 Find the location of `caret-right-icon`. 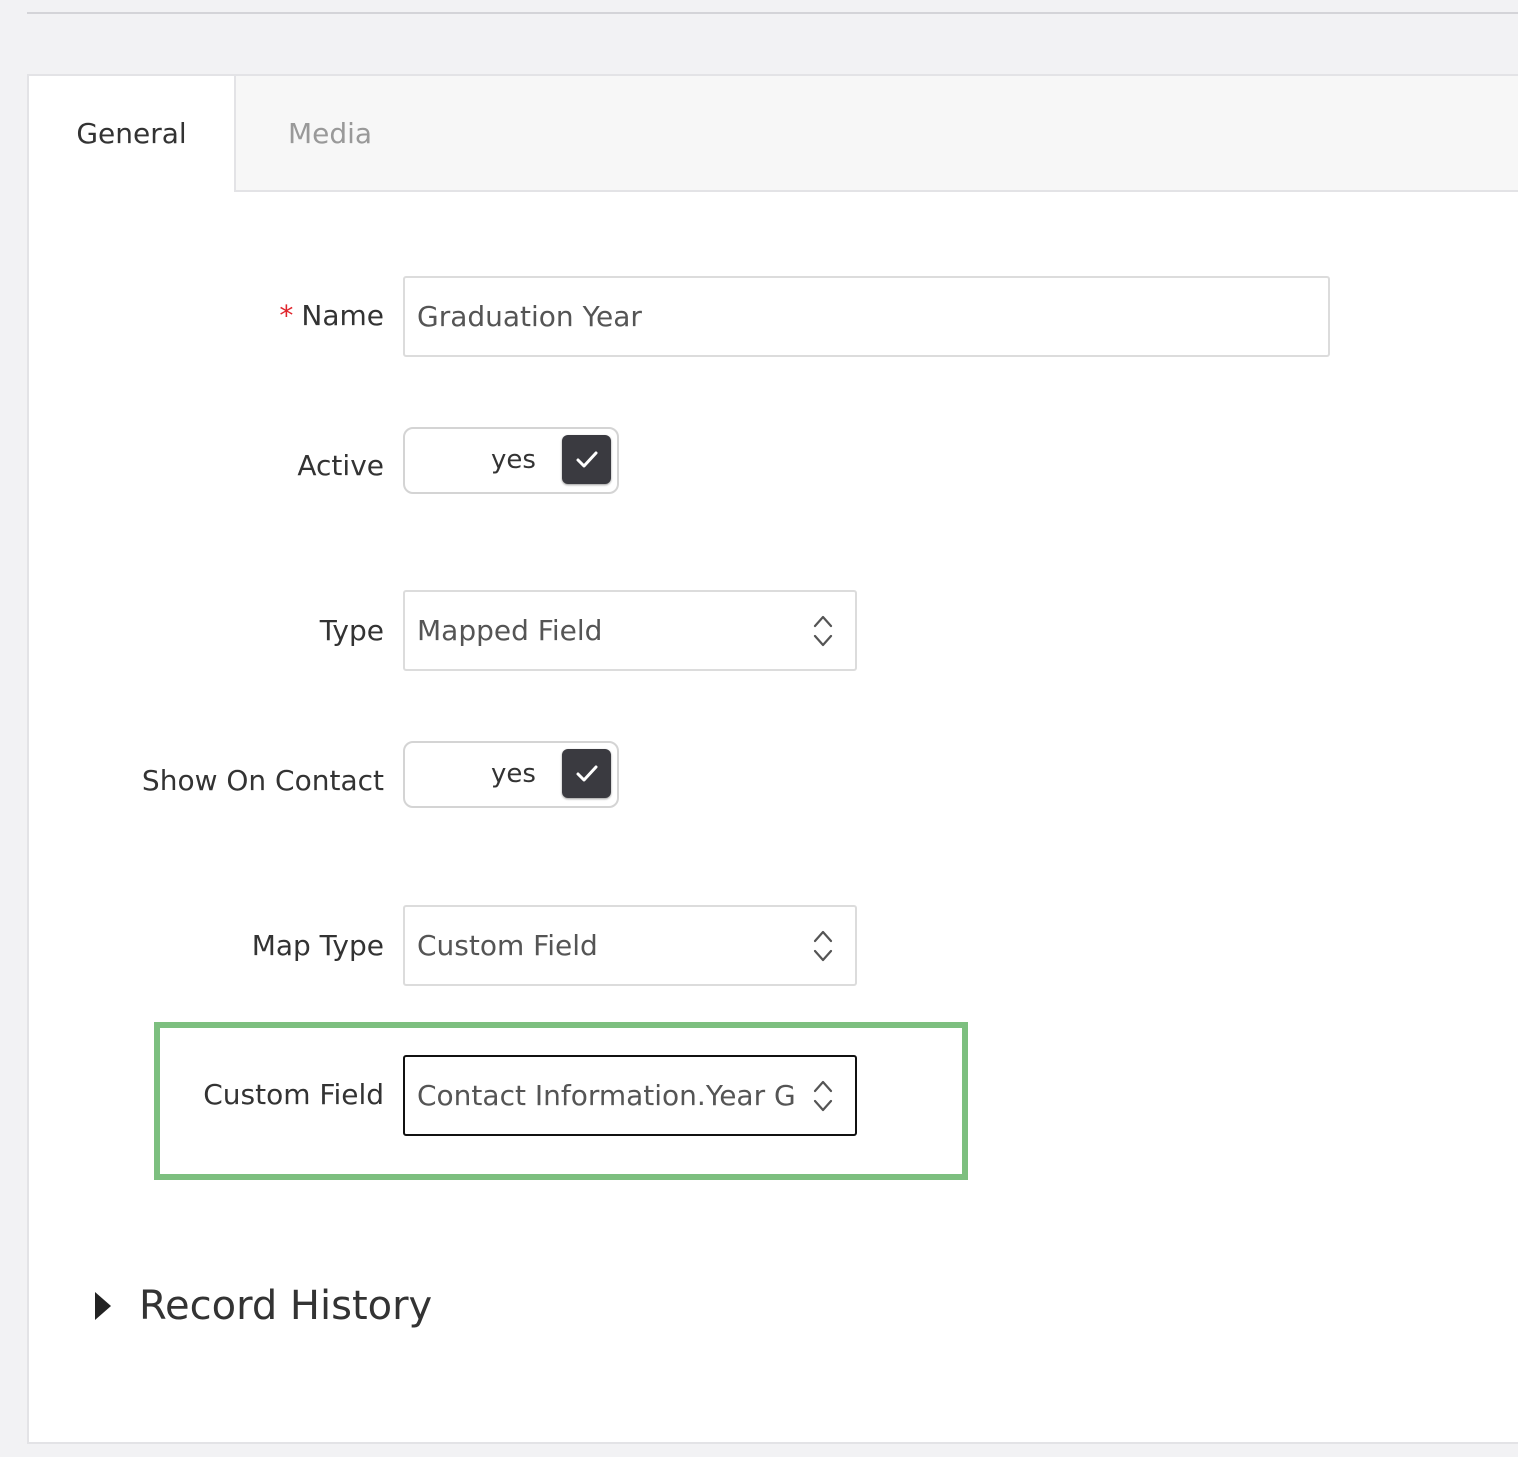

caret-right-icon is located at coordinates (103, 1306).